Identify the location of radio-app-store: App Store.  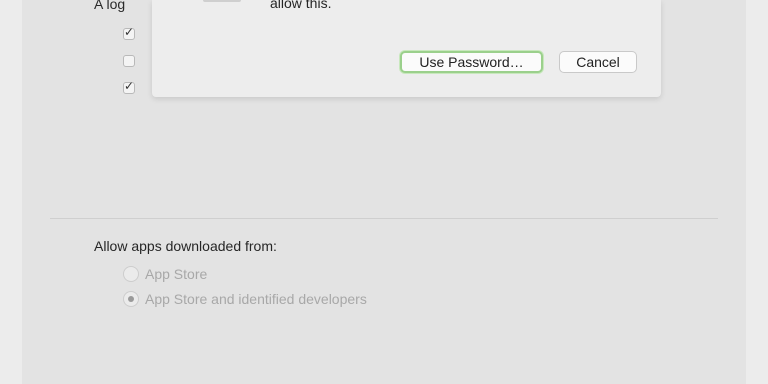
(165, 274).